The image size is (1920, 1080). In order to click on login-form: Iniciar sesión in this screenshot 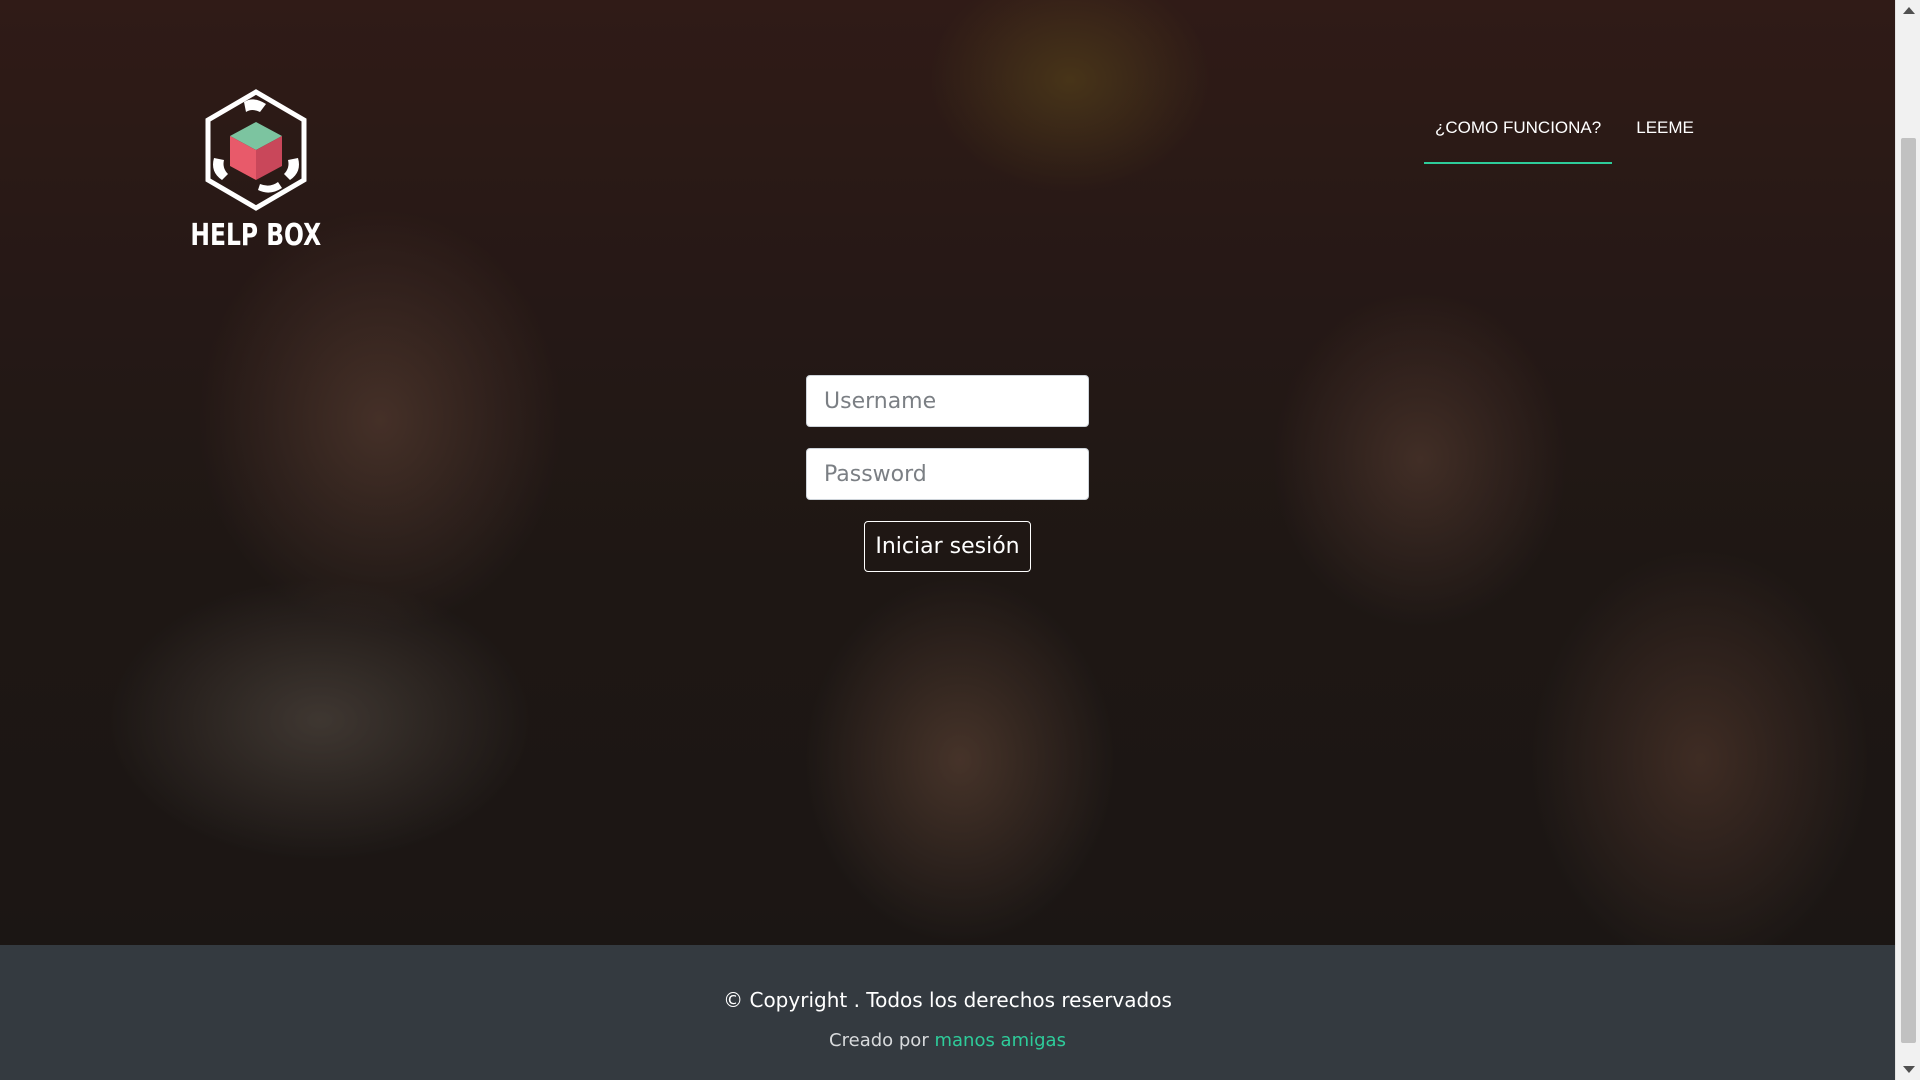, I will do `click(947, 473)`.